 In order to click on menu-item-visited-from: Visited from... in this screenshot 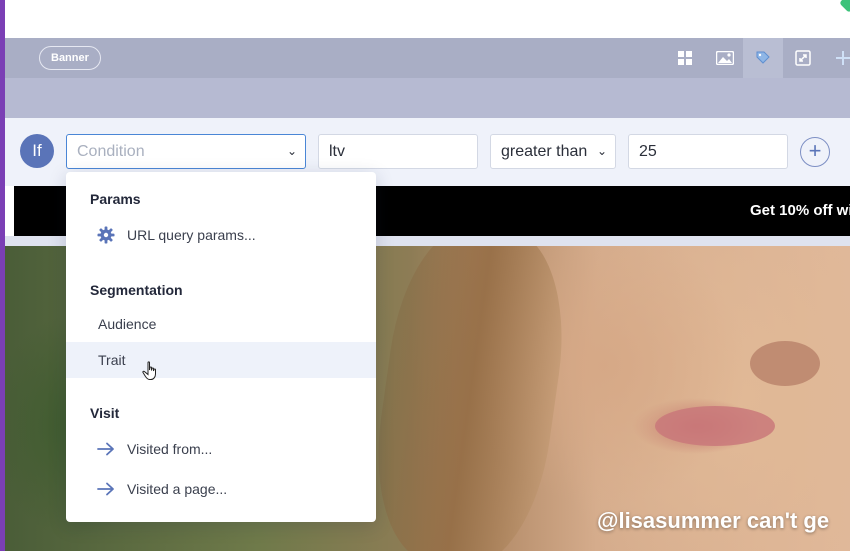, I will do `click(221, 449)`.